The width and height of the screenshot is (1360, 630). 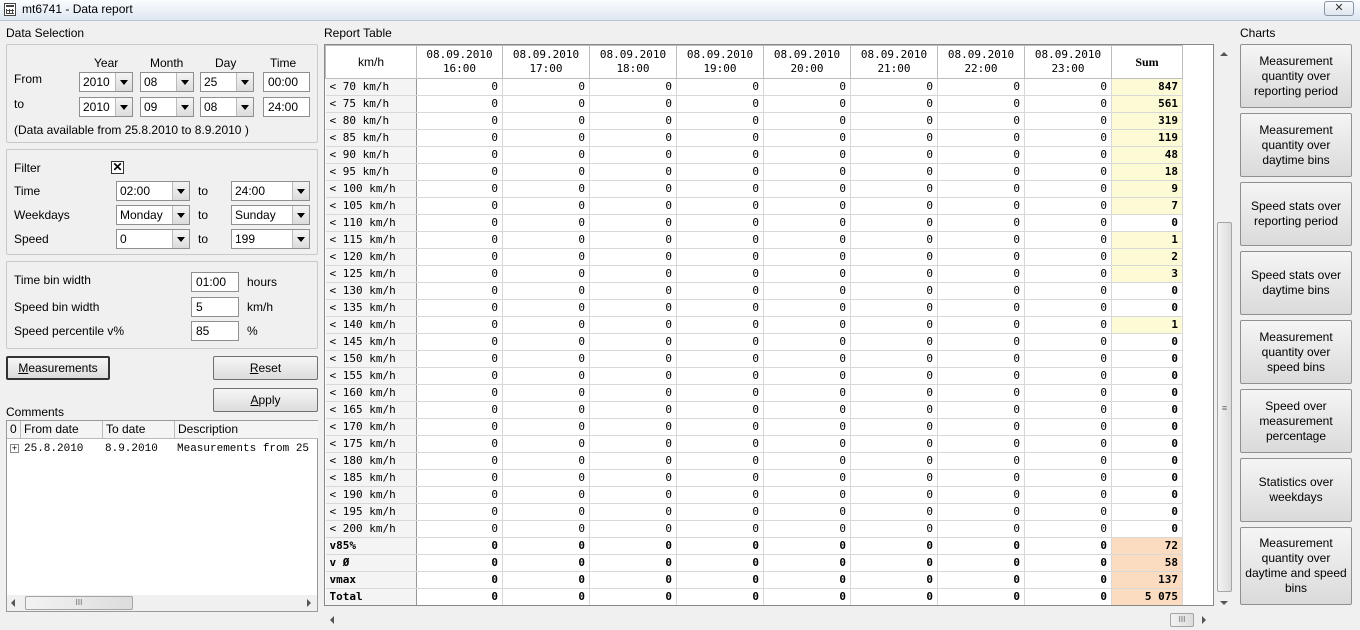 I want to click on comments-horizontal-scrollbar: III, so click(x=162, y=603).